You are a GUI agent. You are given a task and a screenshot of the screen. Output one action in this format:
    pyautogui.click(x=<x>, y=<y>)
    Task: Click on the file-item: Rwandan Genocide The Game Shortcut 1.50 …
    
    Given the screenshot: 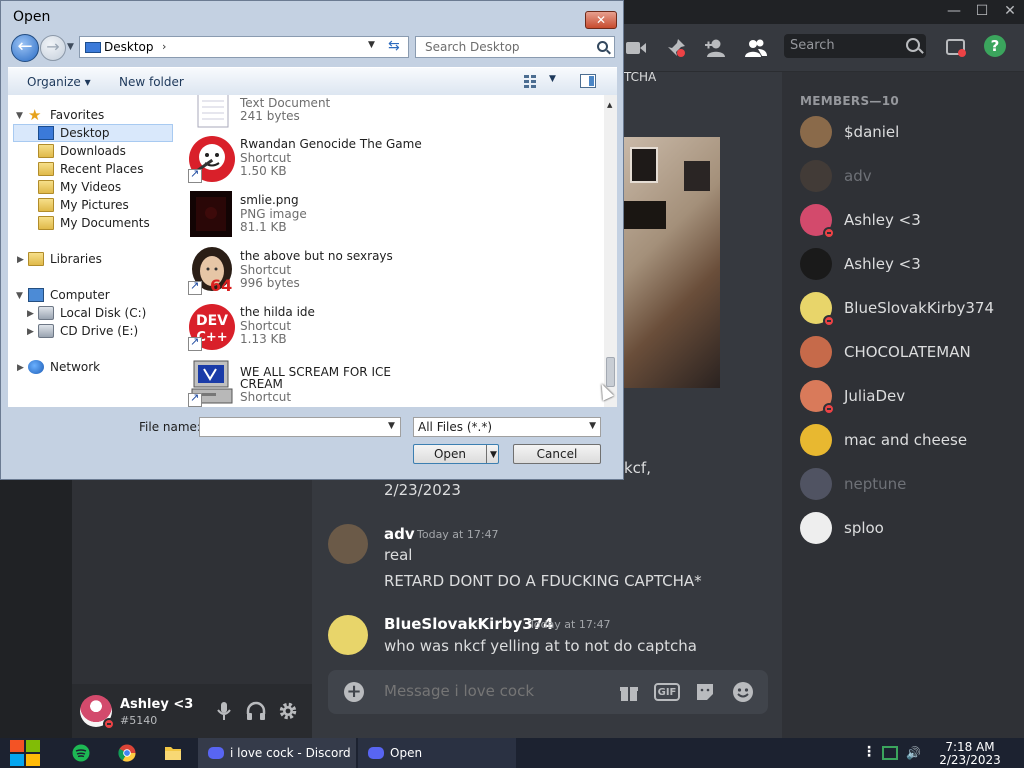 What is the action you would take?
    pyautogui.click(x=391, y=163)
    